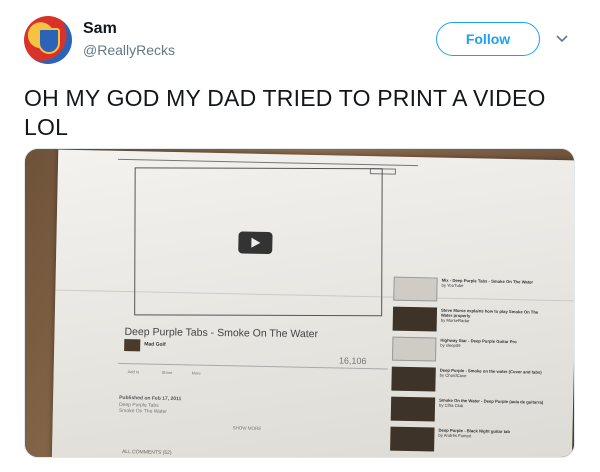 This screenshot has height=472, width=600. Describe the element at coordinates (255, 243) in the screenshot. I see `play-icon` at that location.